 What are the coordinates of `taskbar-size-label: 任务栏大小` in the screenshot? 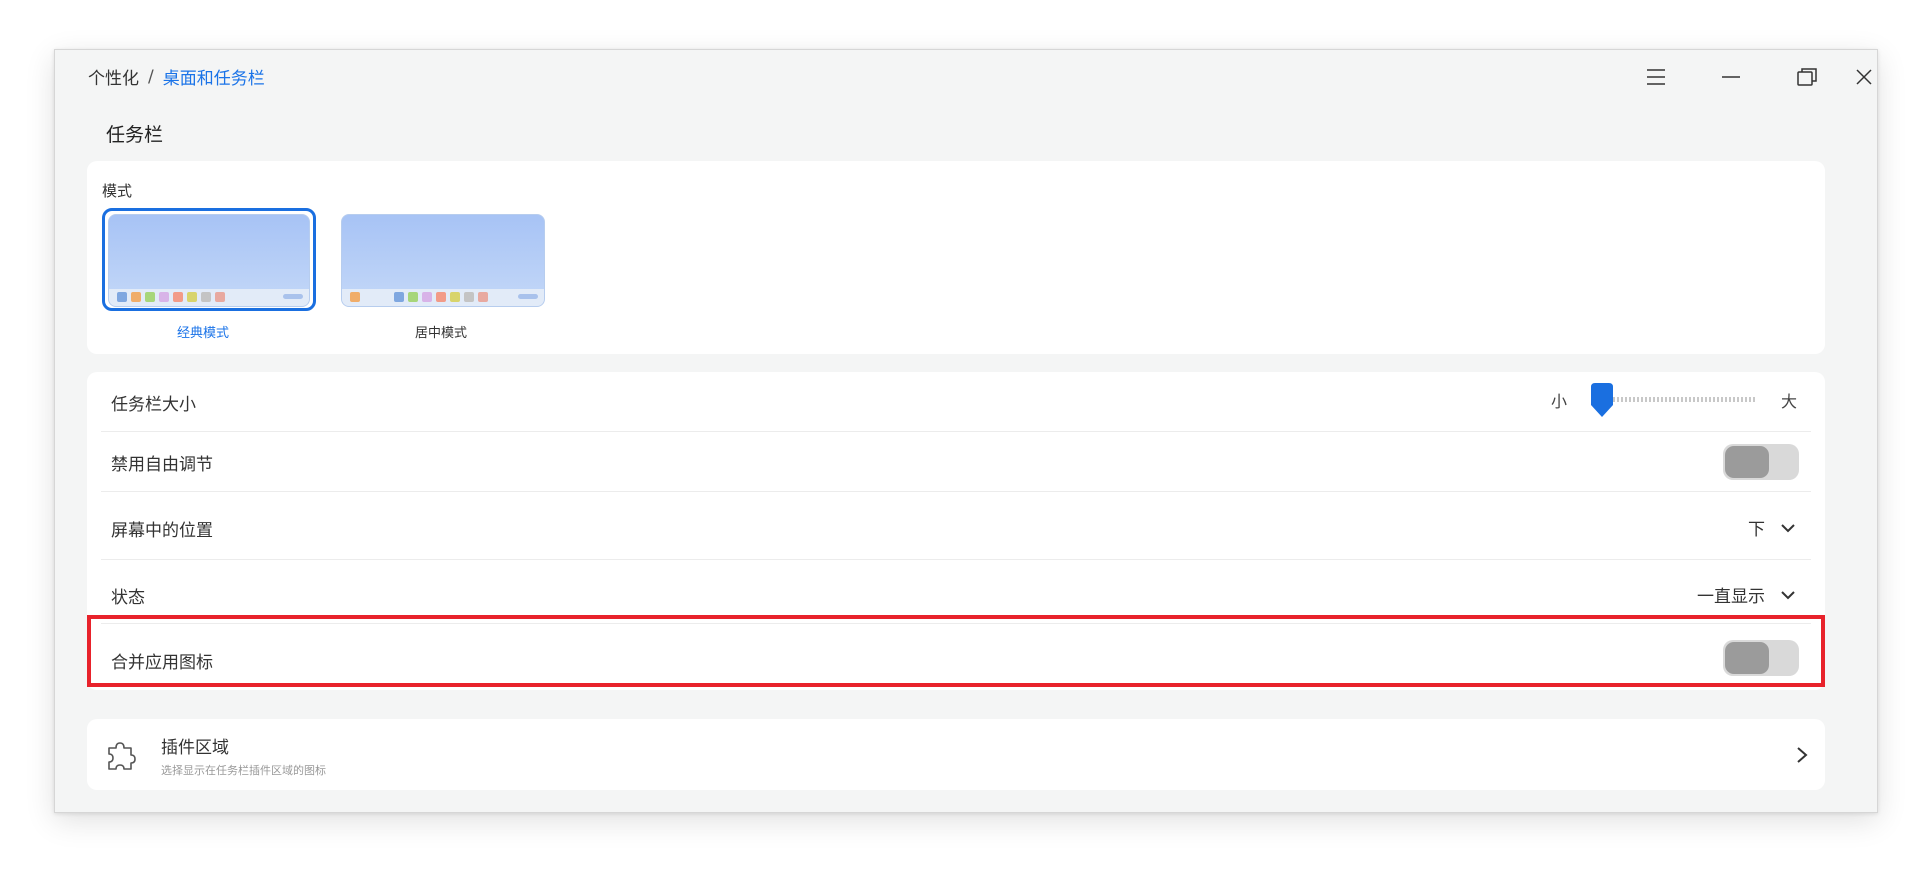 It's located at (153, 405).